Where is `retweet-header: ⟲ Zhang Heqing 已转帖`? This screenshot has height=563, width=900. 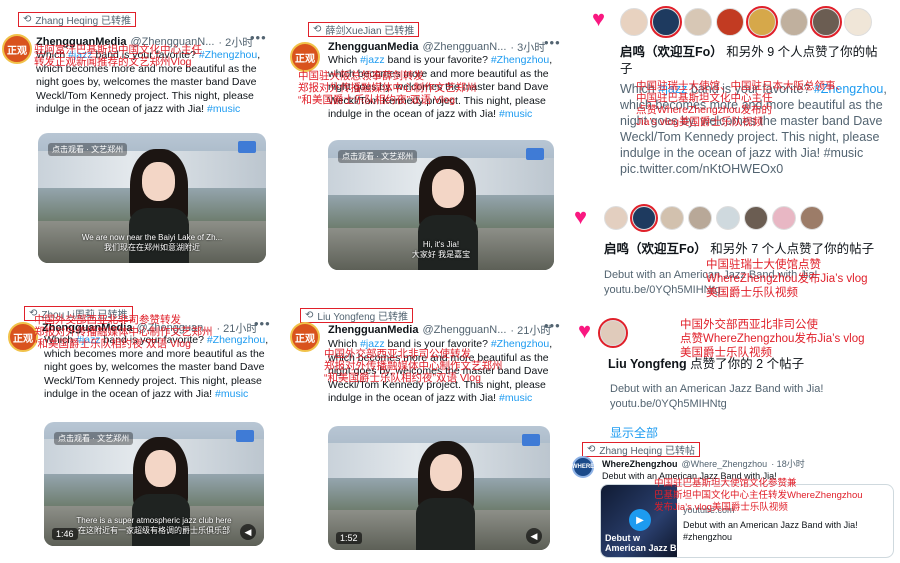 retweet-header: ⟲ Zhang Heqing 已转帖 is located at coordinates (641, 449).